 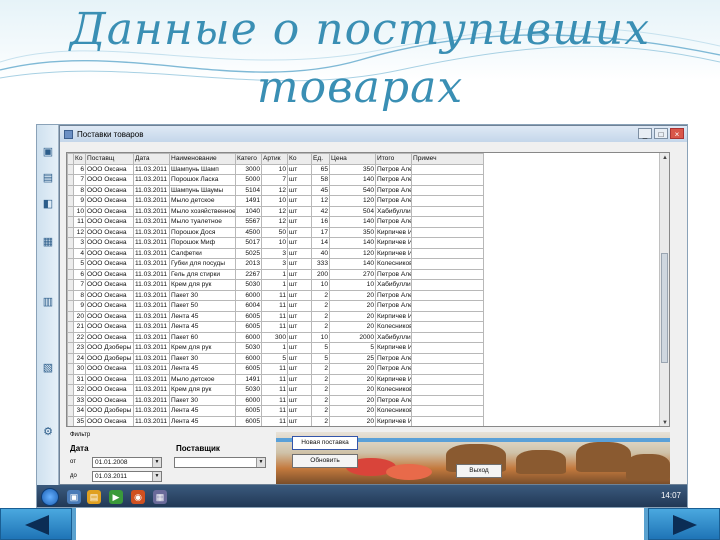 I want to click on table-cell: Лента 45, so click(x=202, y=316).